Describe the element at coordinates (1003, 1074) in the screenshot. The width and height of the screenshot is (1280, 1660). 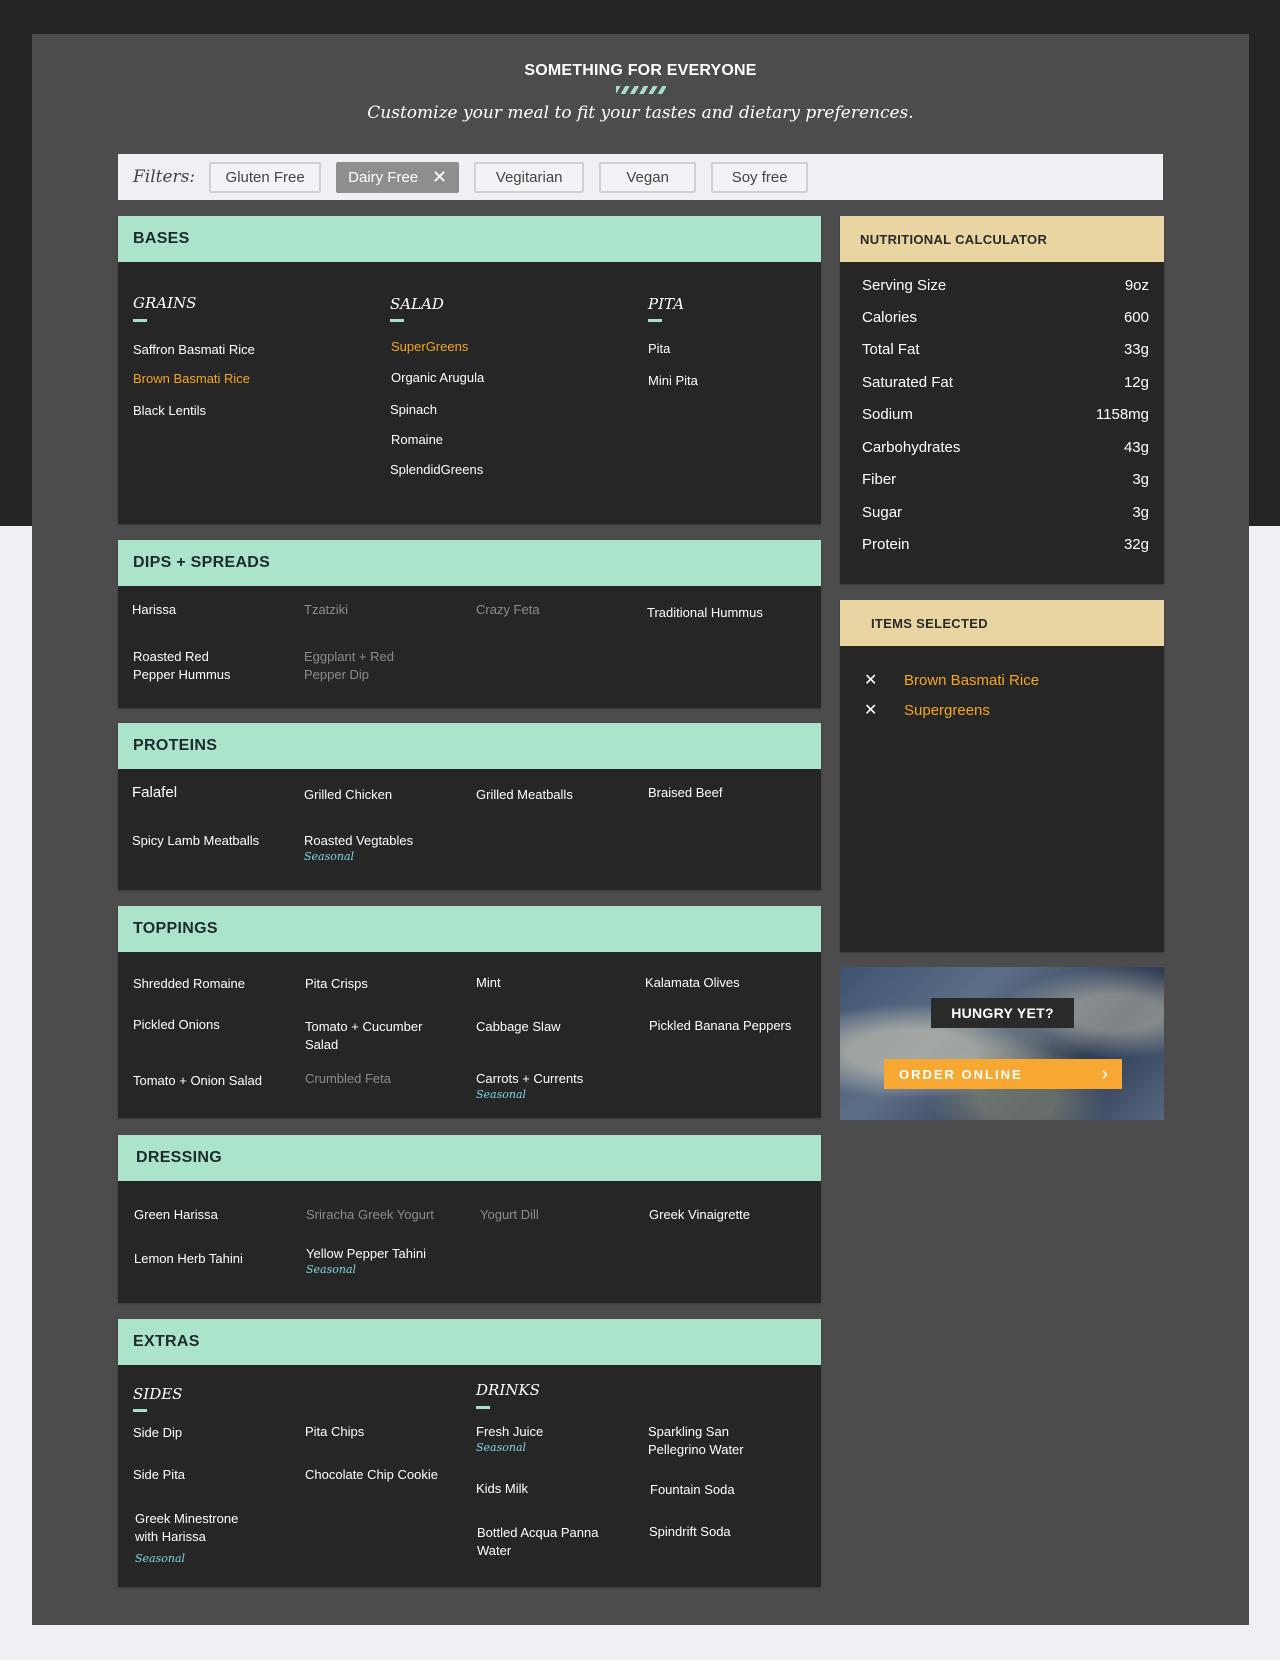
I see `order-online-button: ORDER ONLINE ›` at that location.